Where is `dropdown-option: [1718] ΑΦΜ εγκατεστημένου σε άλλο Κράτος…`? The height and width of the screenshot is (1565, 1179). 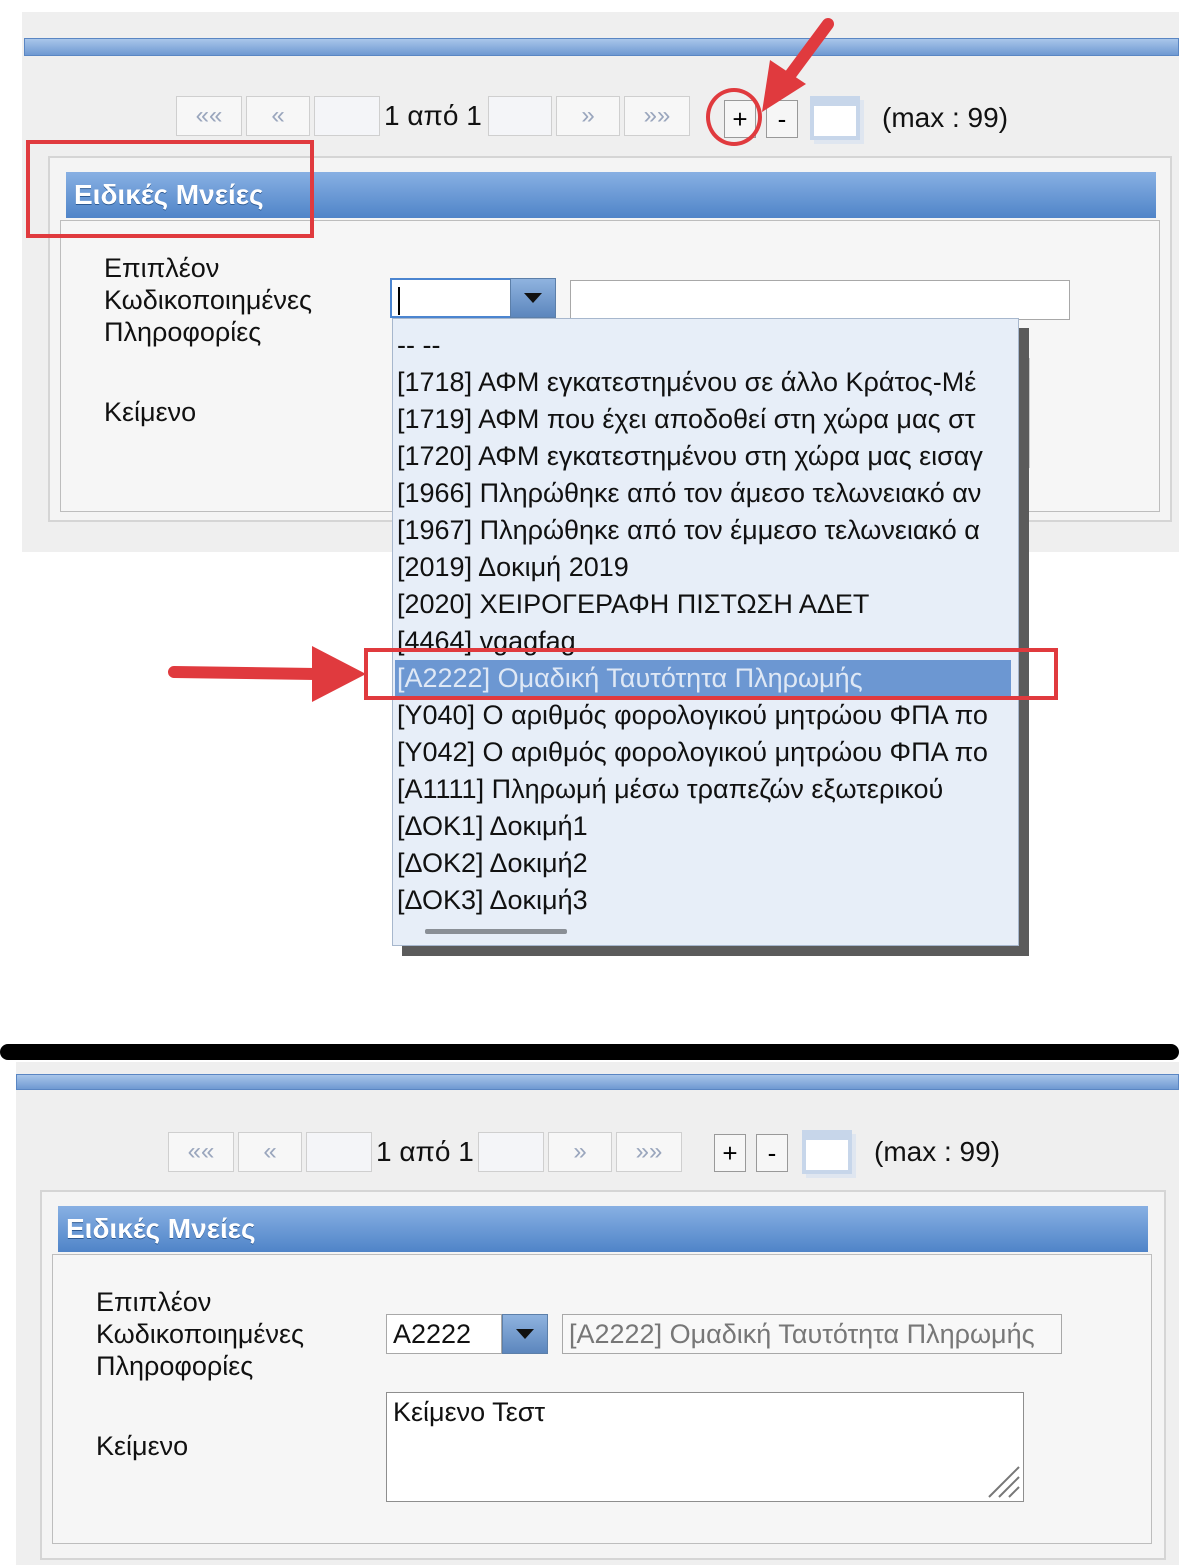
dropdown-option: [1718] ΑΦΜ εγκατεστημένου σε άλλο Κράτος… is located at coordinates (707, 382).